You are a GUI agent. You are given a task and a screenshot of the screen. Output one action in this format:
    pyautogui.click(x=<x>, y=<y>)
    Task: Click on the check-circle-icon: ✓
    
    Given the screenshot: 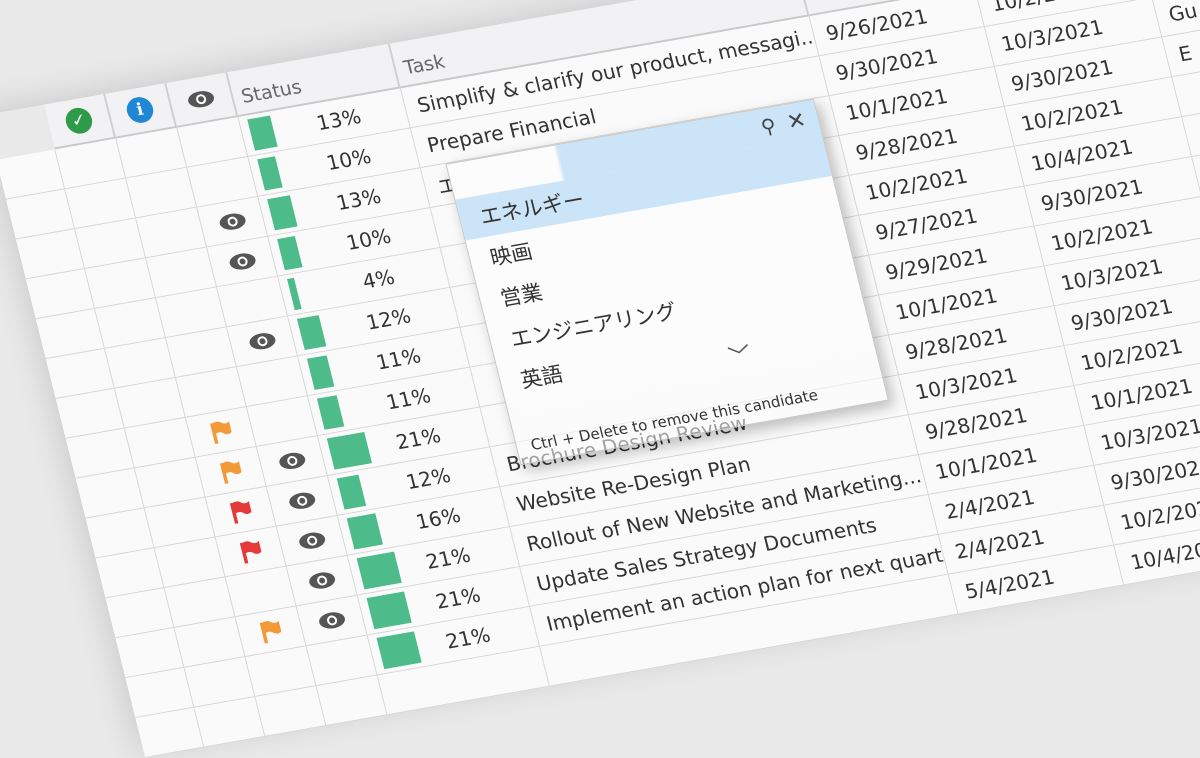 What is the action you would take?
    pyautogui.click(x=79, y=120)
    